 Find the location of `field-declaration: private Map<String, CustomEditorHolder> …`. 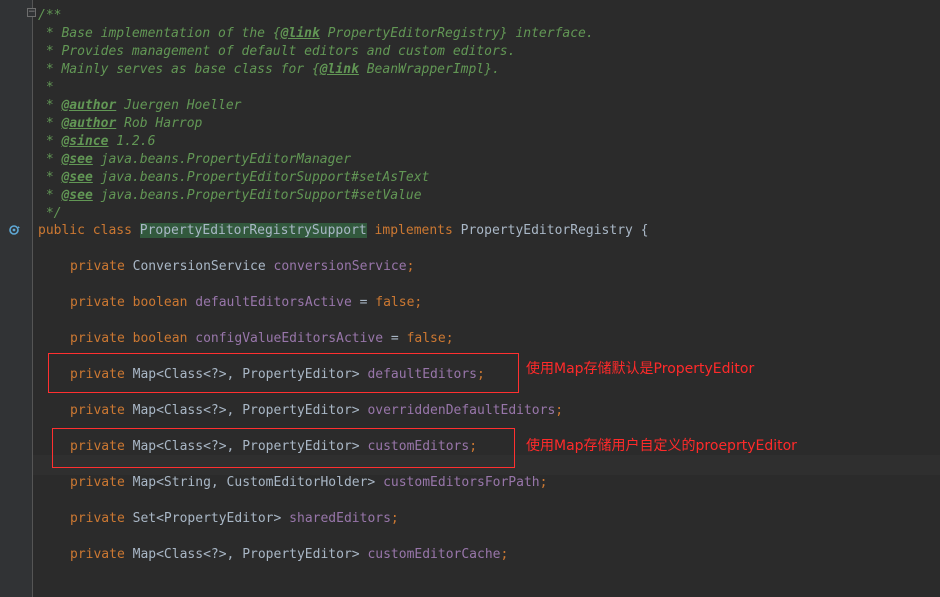

field-declaration: private Map<String, CustomEditorHolder> … is located at coordinates (309, 482).